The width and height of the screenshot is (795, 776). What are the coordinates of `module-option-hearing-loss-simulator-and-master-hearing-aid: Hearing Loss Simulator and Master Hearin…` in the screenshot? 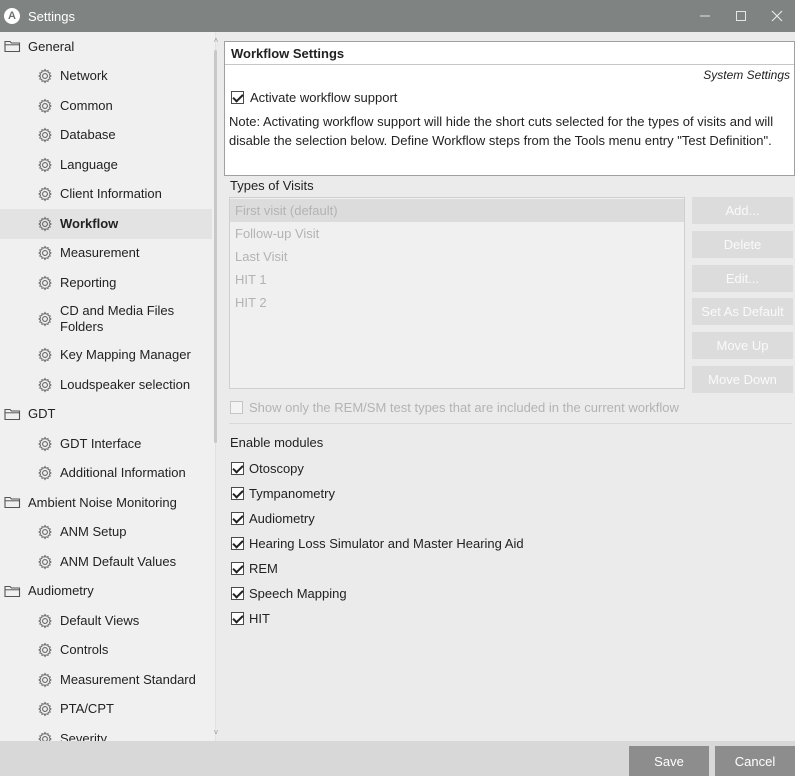 It's located at (377, 543).